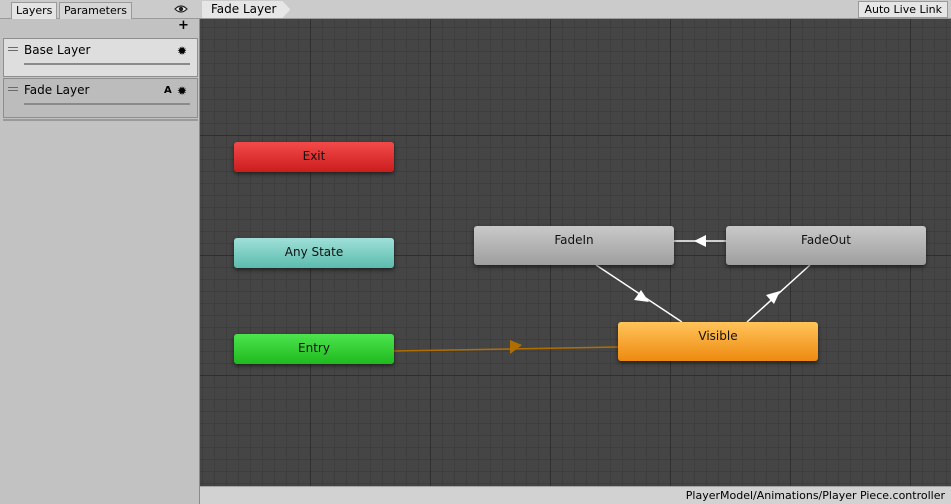 The height and width of the screenshot is (504, 951). I want to click on divider, so click(100, 120).